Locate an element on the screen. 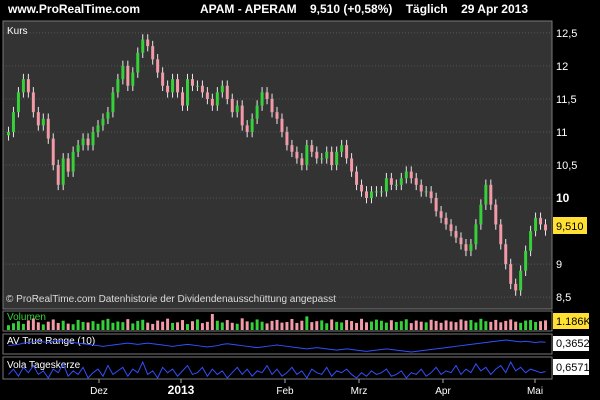 This screenshot has width=600, height=400. x-tick-label: Mai is located at coordinates (535, 391).